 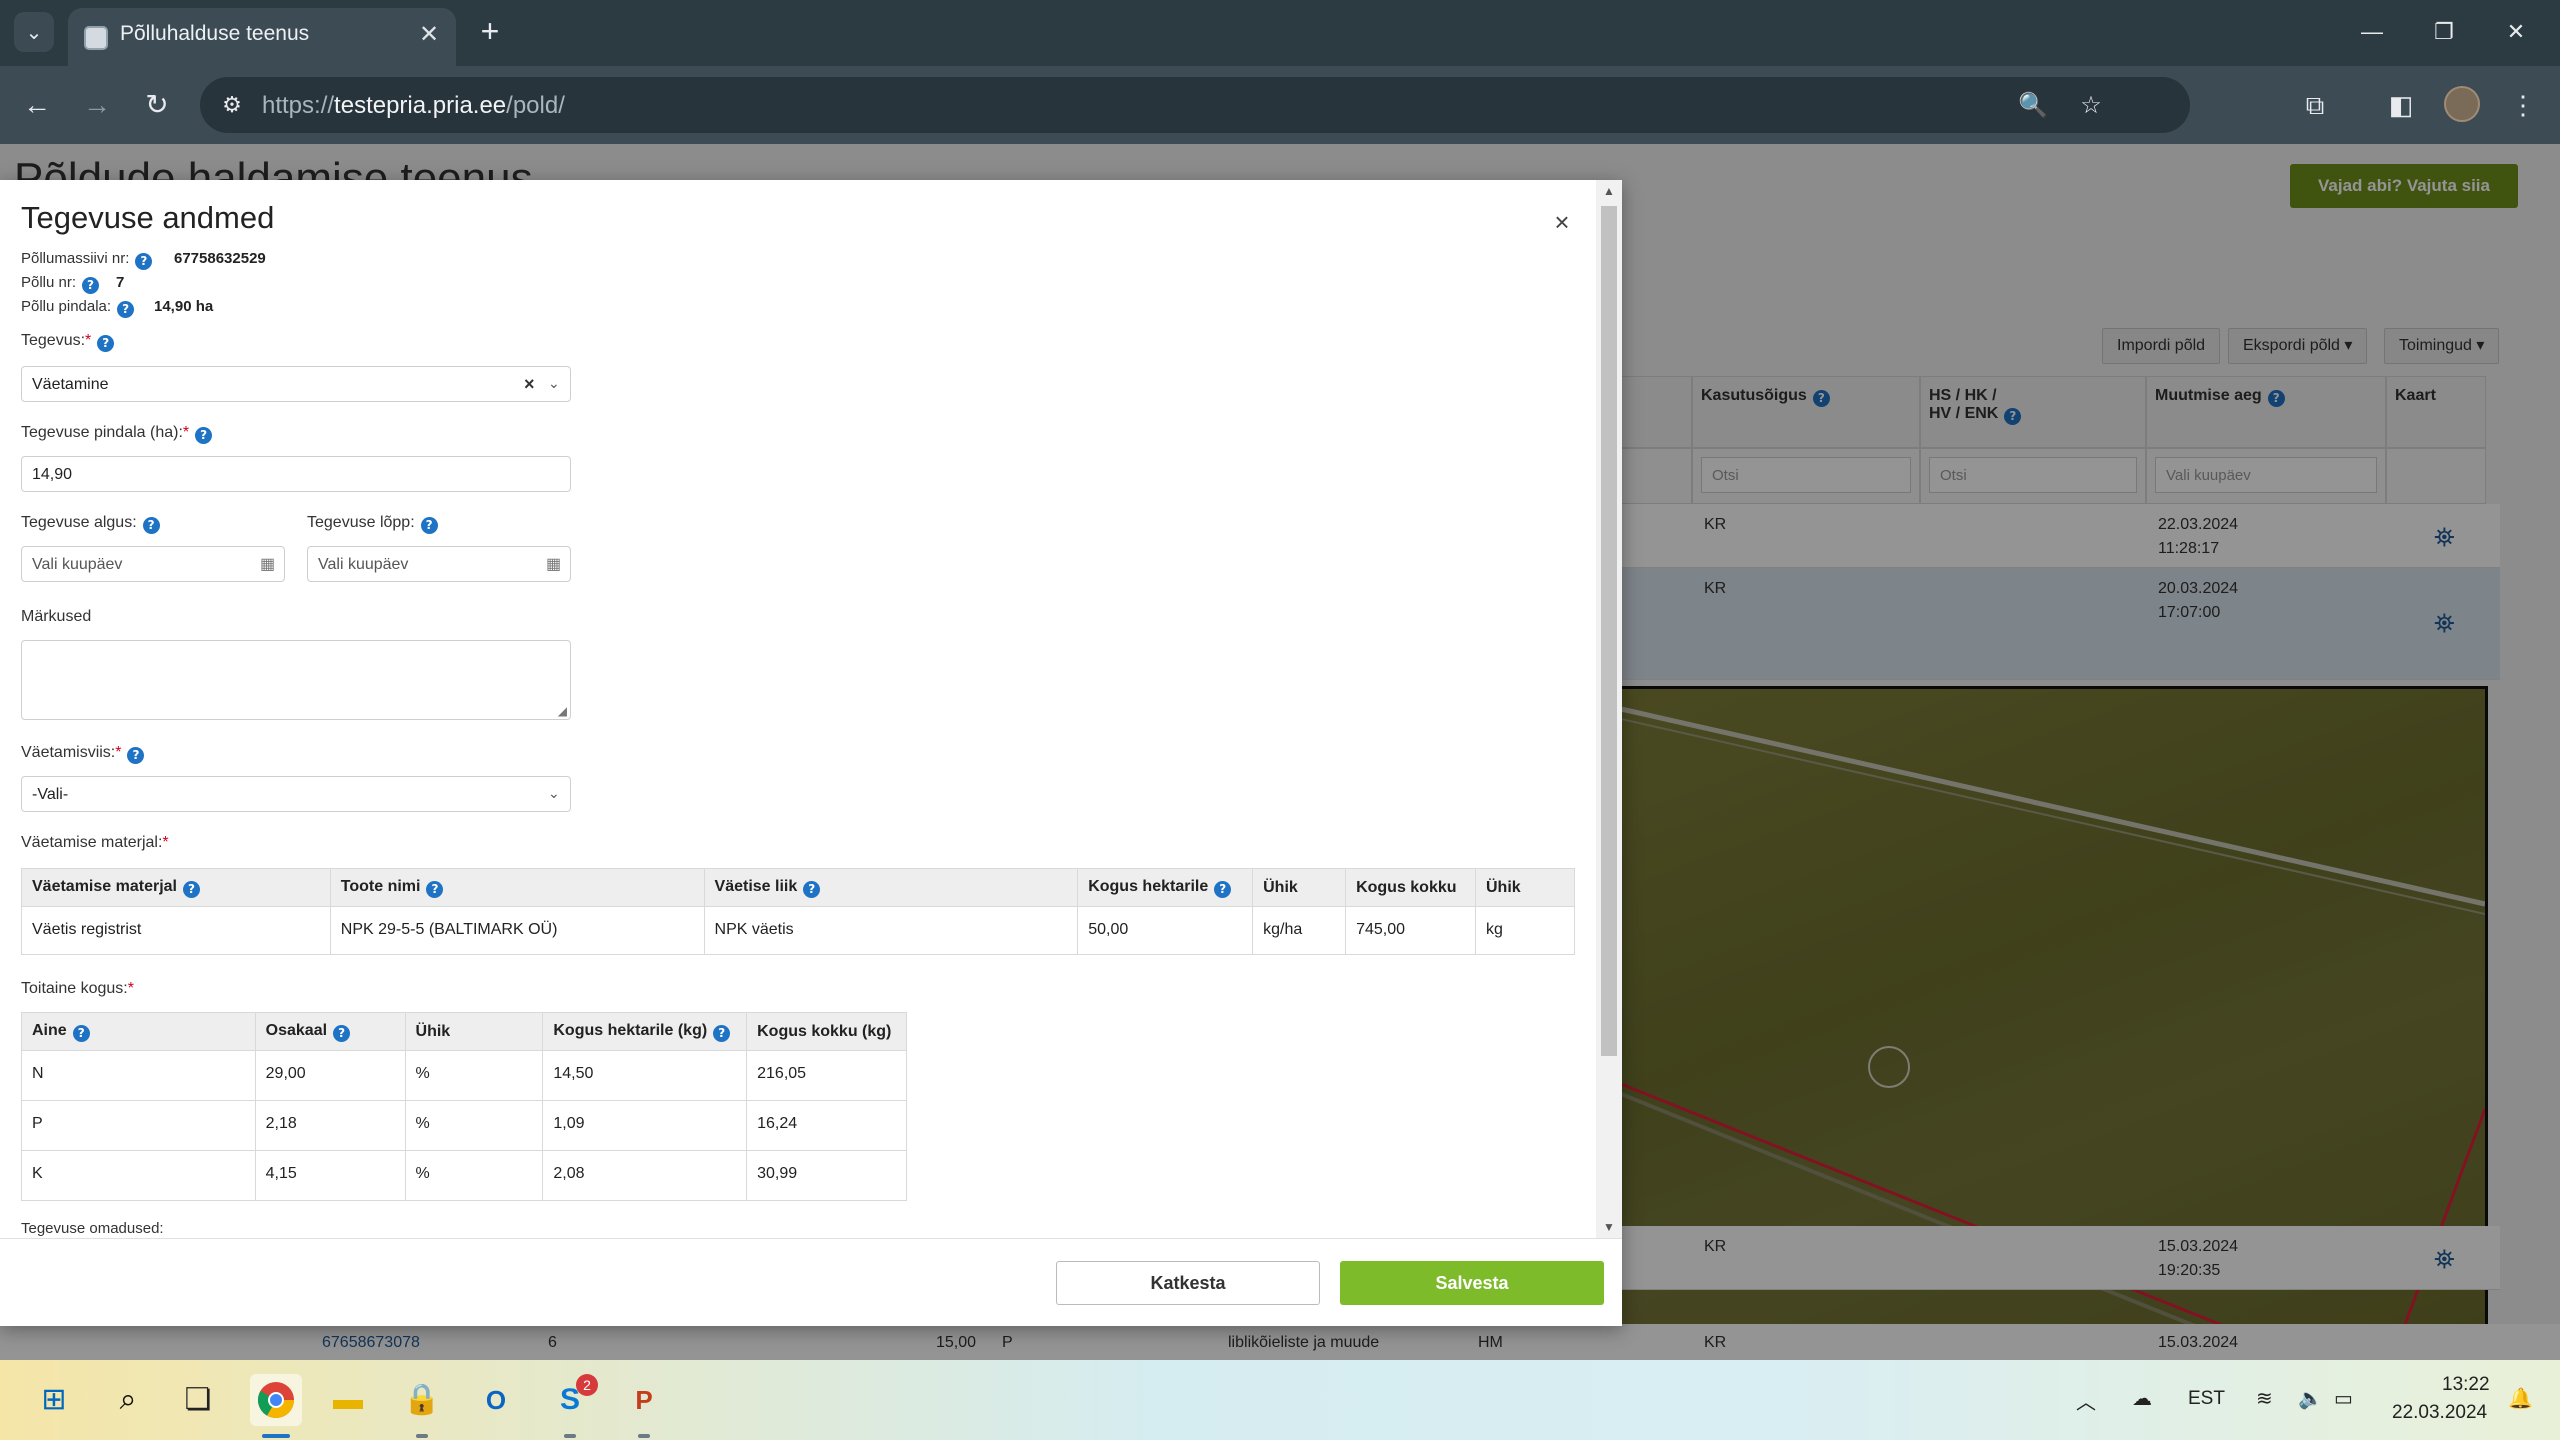 What do you see at coordinates (92, 1228) in the screenshot?
I see `properties-label: Tegevuse omadused:` at bounding box center [92, 1228].